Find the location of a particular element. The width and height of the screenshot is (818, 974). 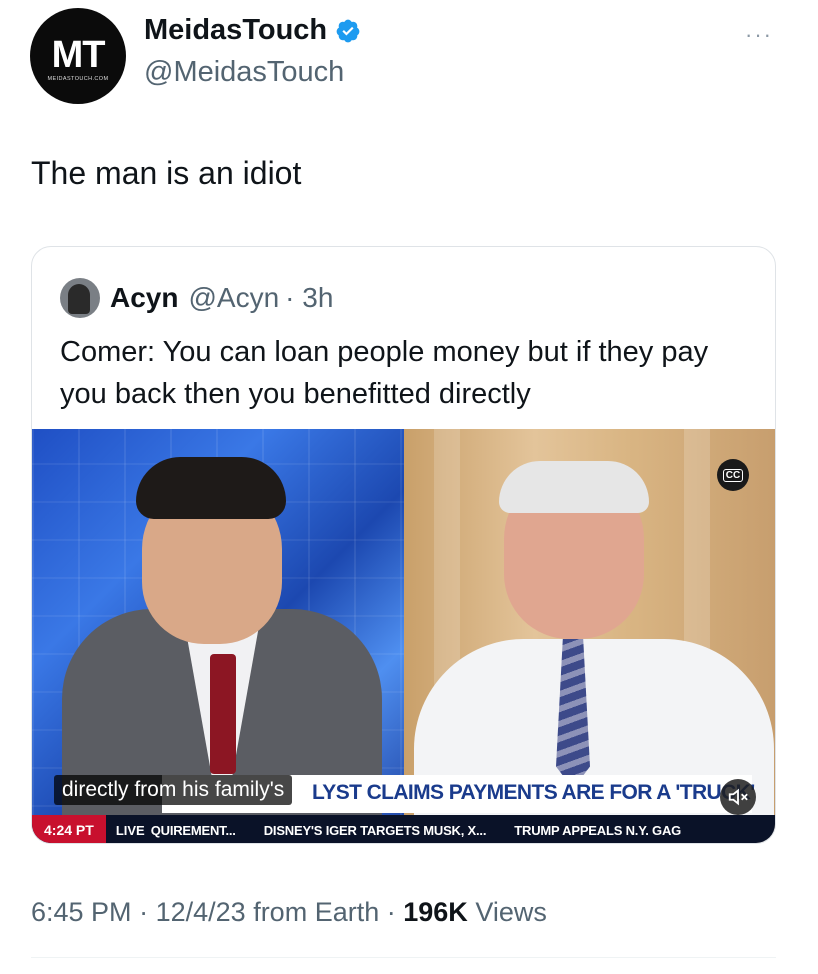

mute-button is located at coordinates (738, 797).